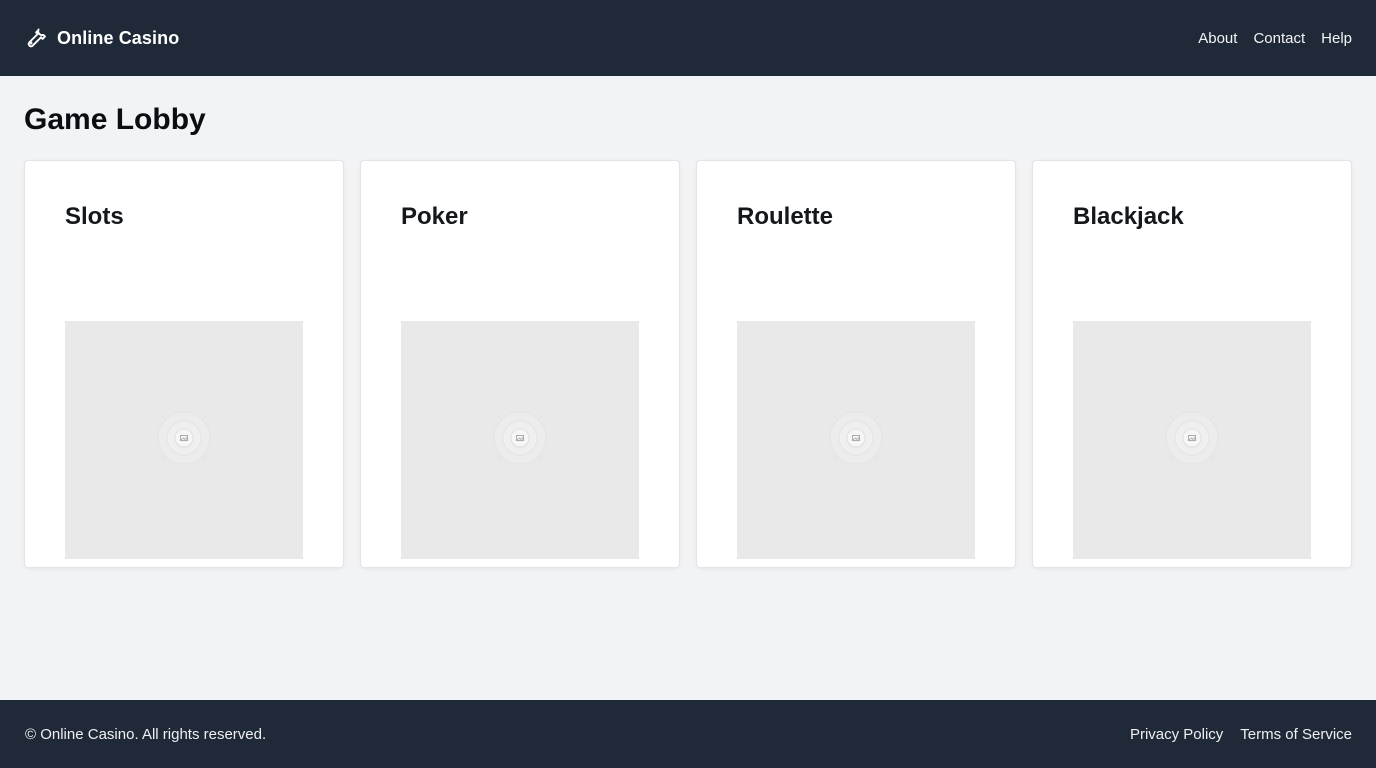 The width and height of the screenshot is (1376, 768). Describe the element at coordinates (785, 216) in the screenshot. I see `game-card-title: Roulette` at that location.